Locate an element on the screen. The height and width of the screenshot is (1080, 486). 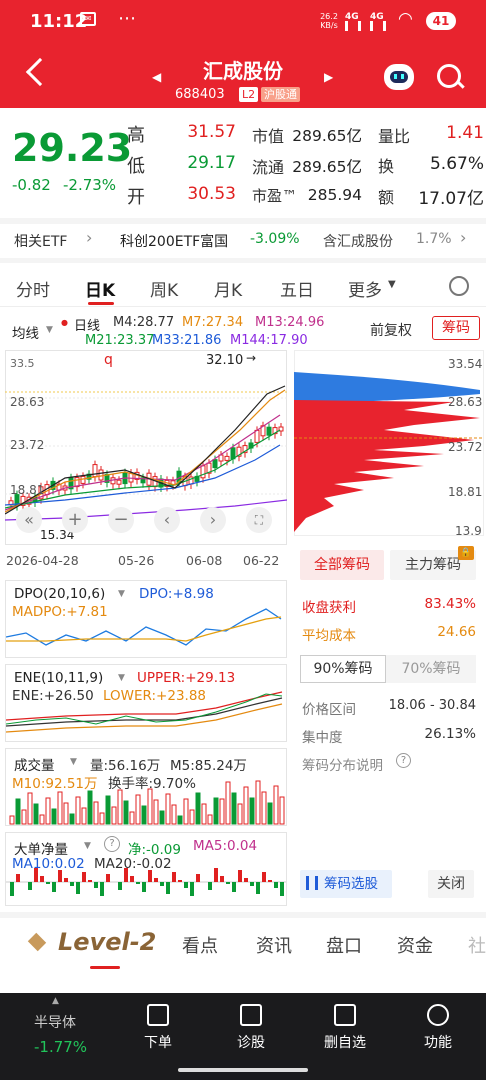
chips-desc-link: 筹码分布说明 is located at coordinates (342, 764).